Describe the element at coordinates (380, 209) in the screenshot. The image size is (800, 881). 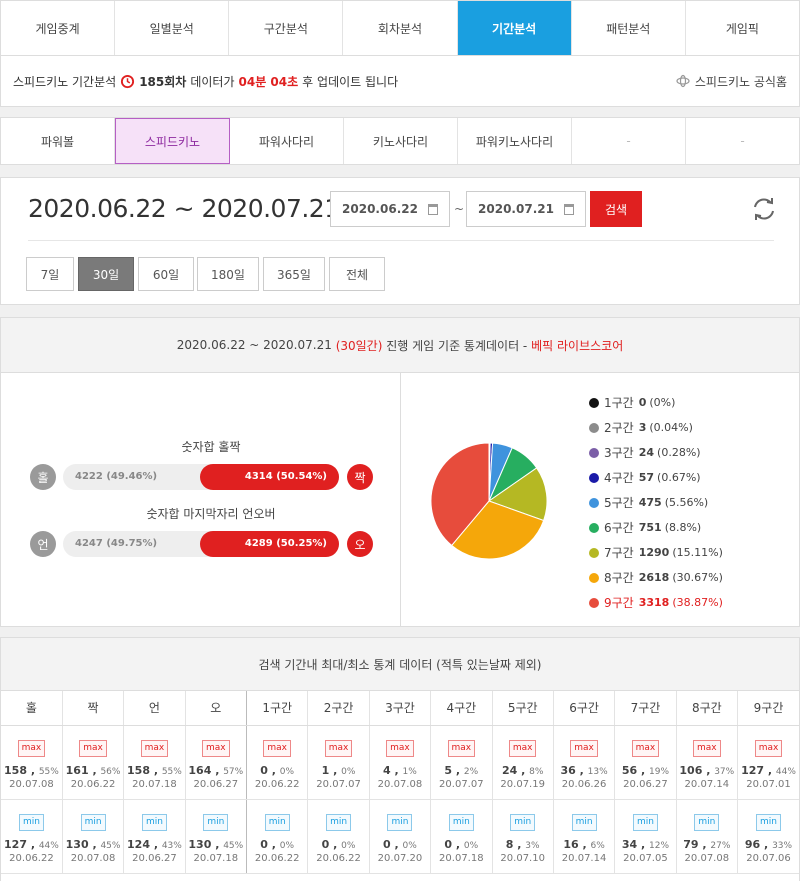
I see `date-from-value: 2020.06.22` at that location.